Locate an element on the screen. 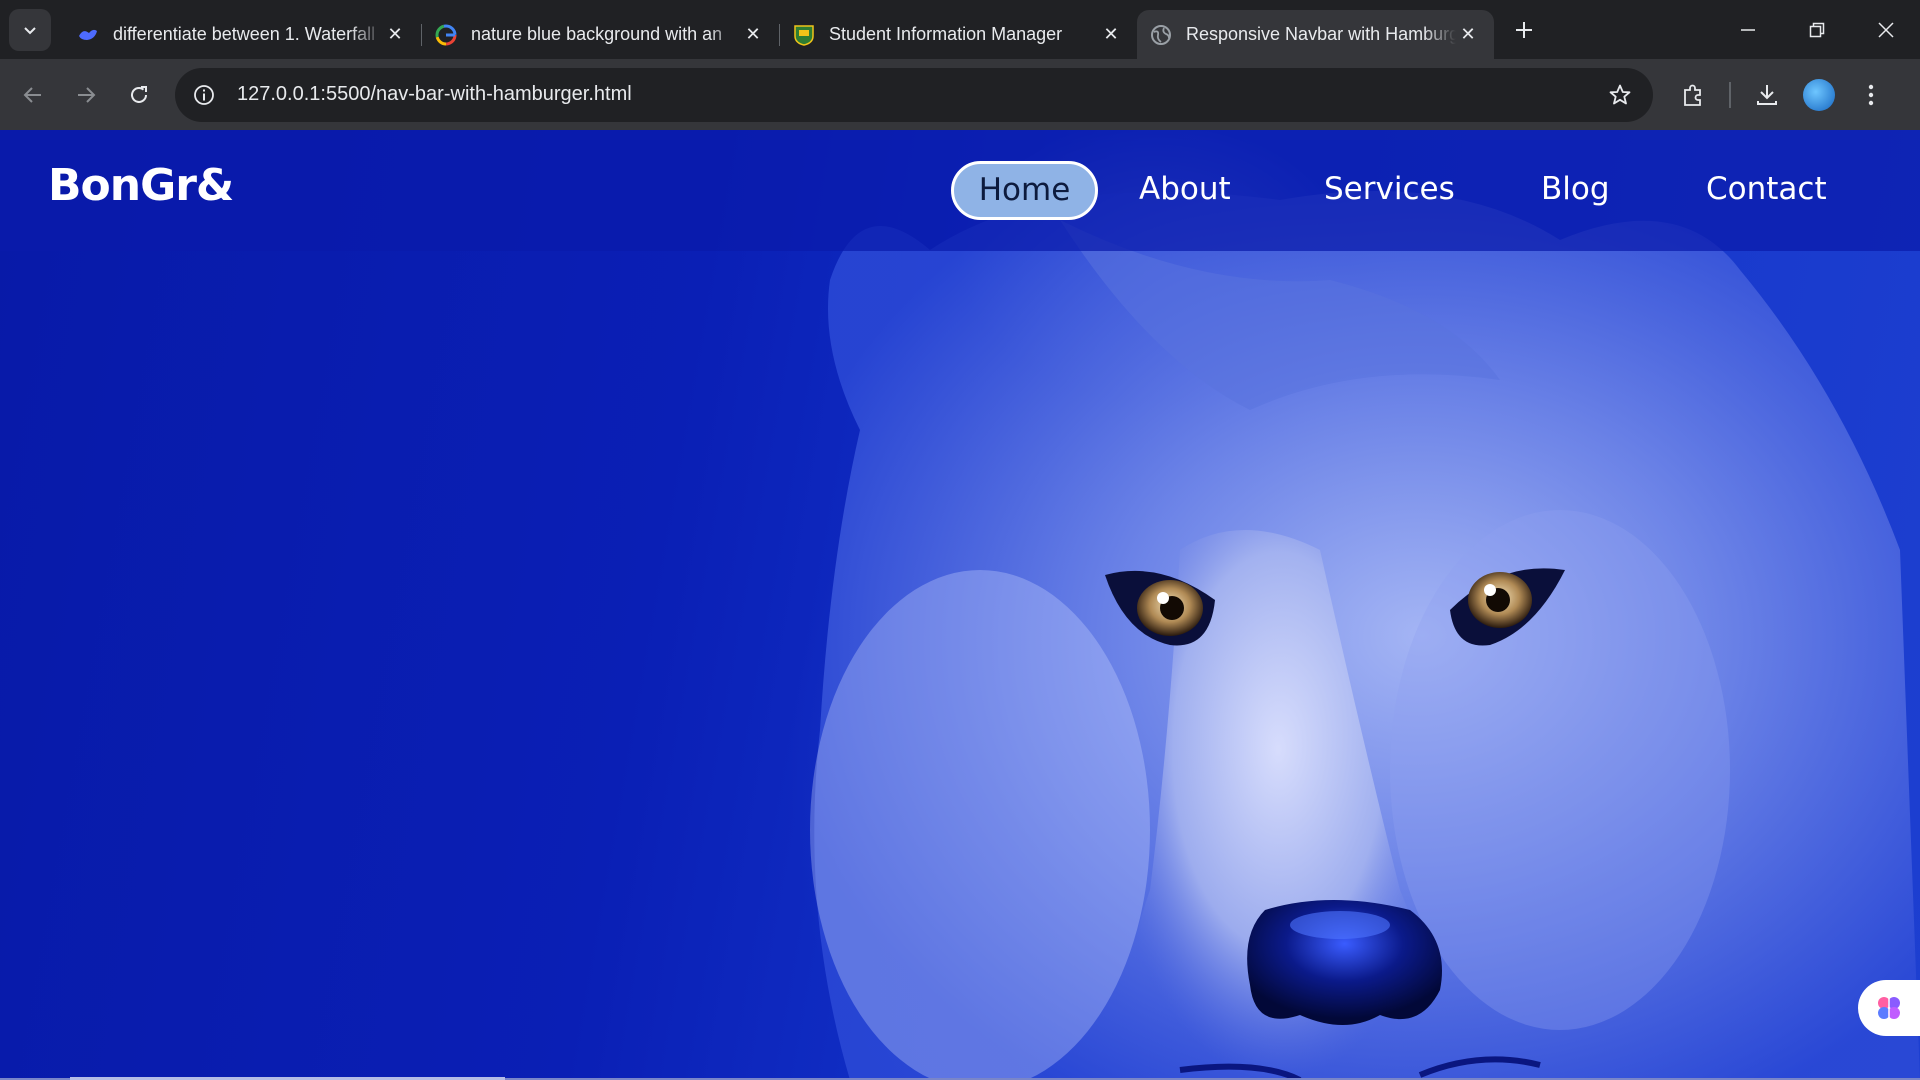 The width and height of the screenshot is (1920, 1080). download-icon is located at coordinates (1767, 94).